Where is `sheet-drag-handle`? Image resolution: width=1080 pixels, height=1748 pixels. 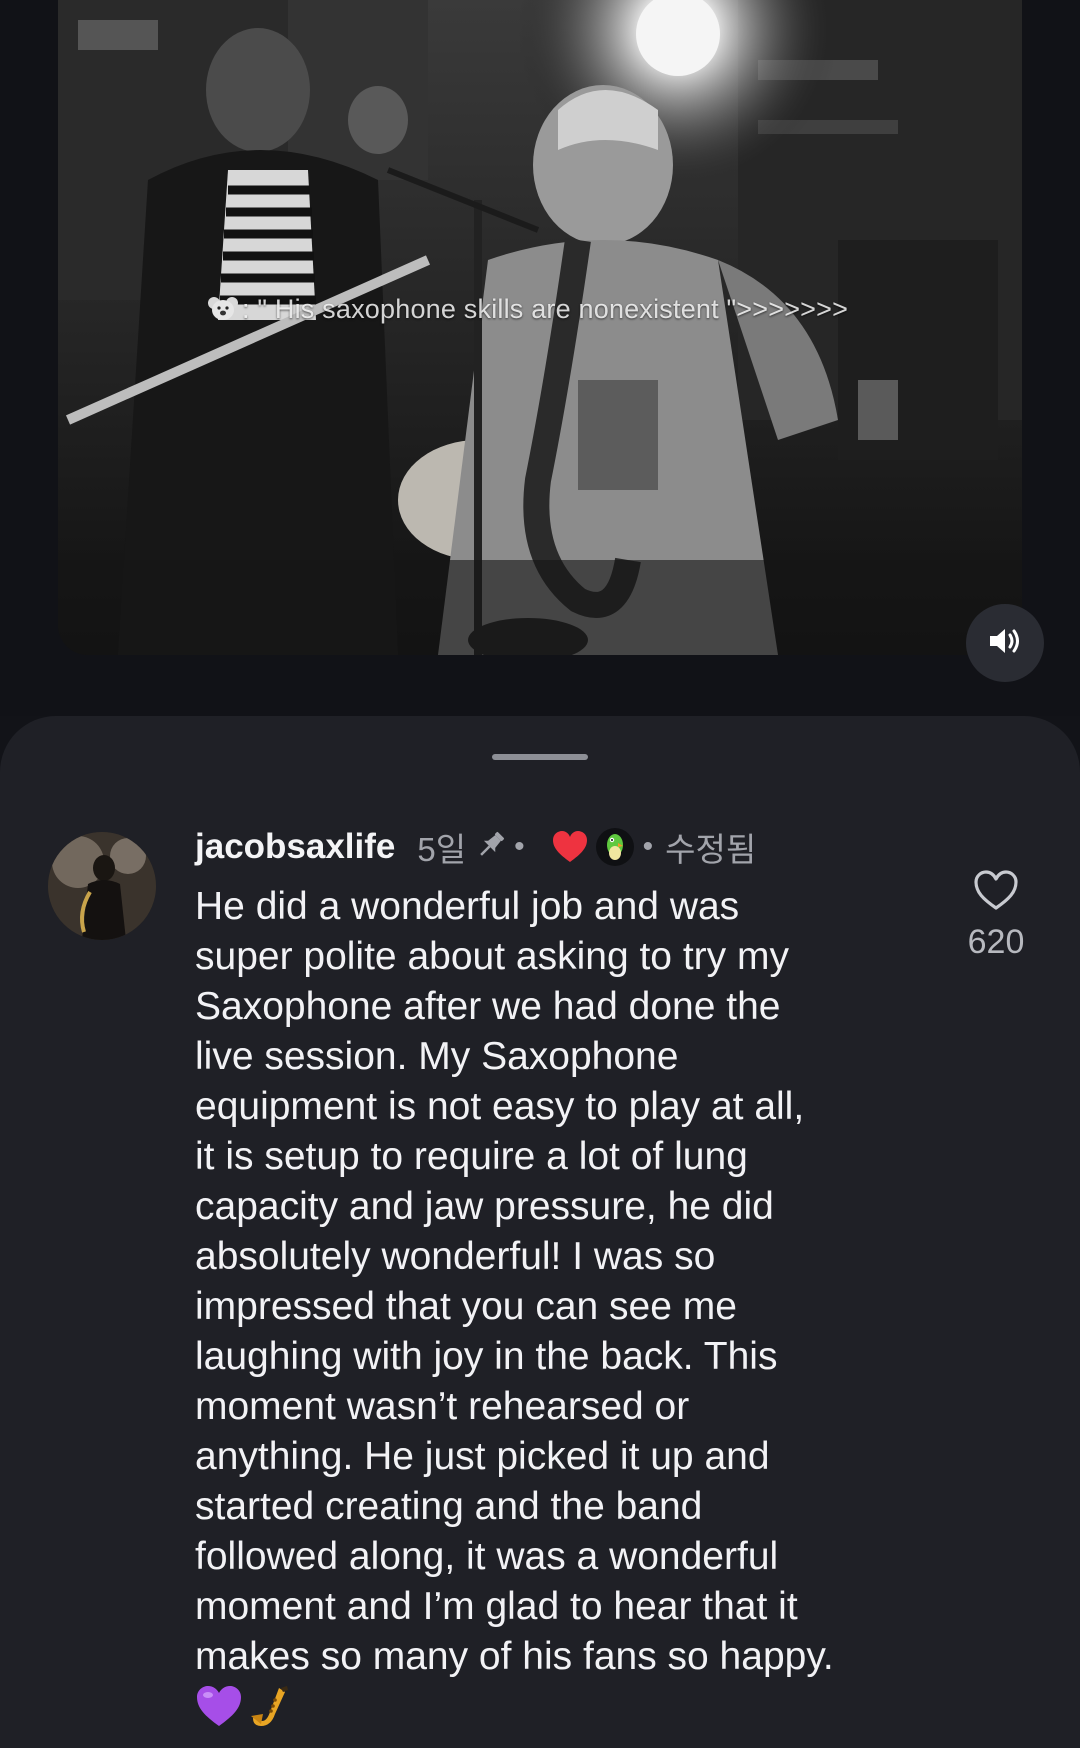
sheet-drag-handle is located at coordinates (540, 757).